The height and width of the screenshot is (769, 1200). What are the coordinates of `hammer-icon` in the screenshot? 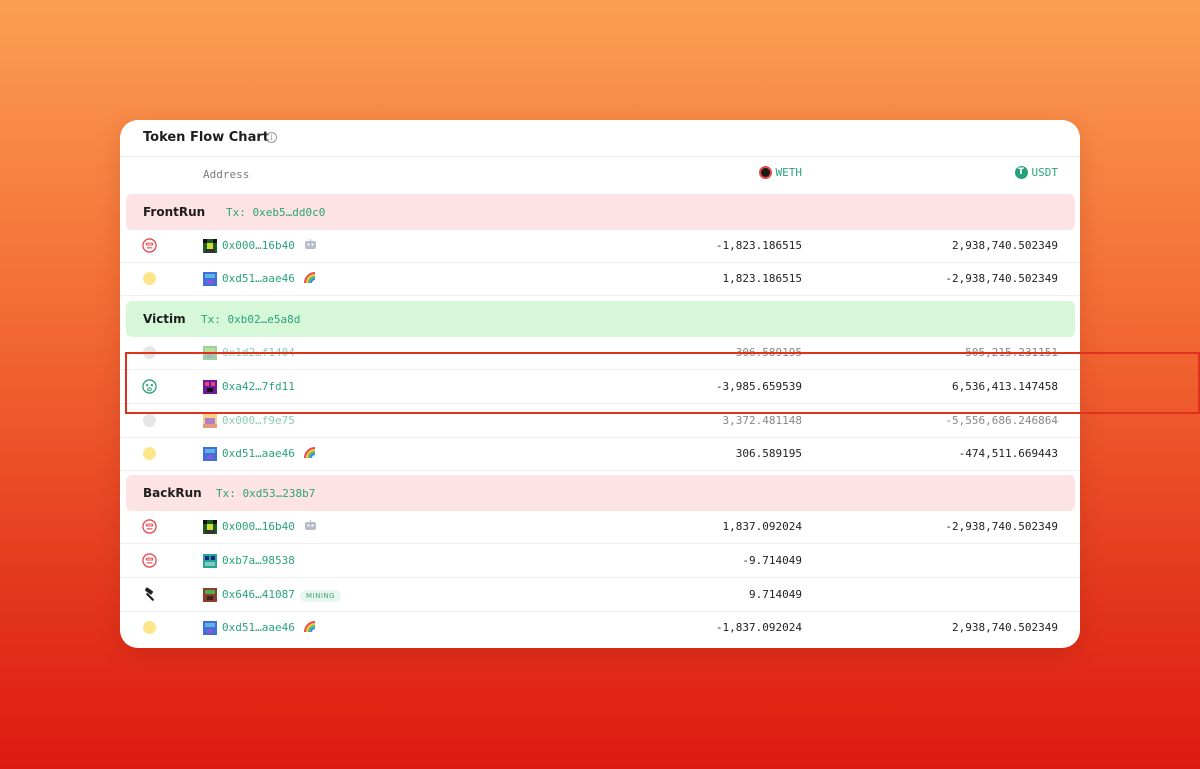 It's located at (150, 595).